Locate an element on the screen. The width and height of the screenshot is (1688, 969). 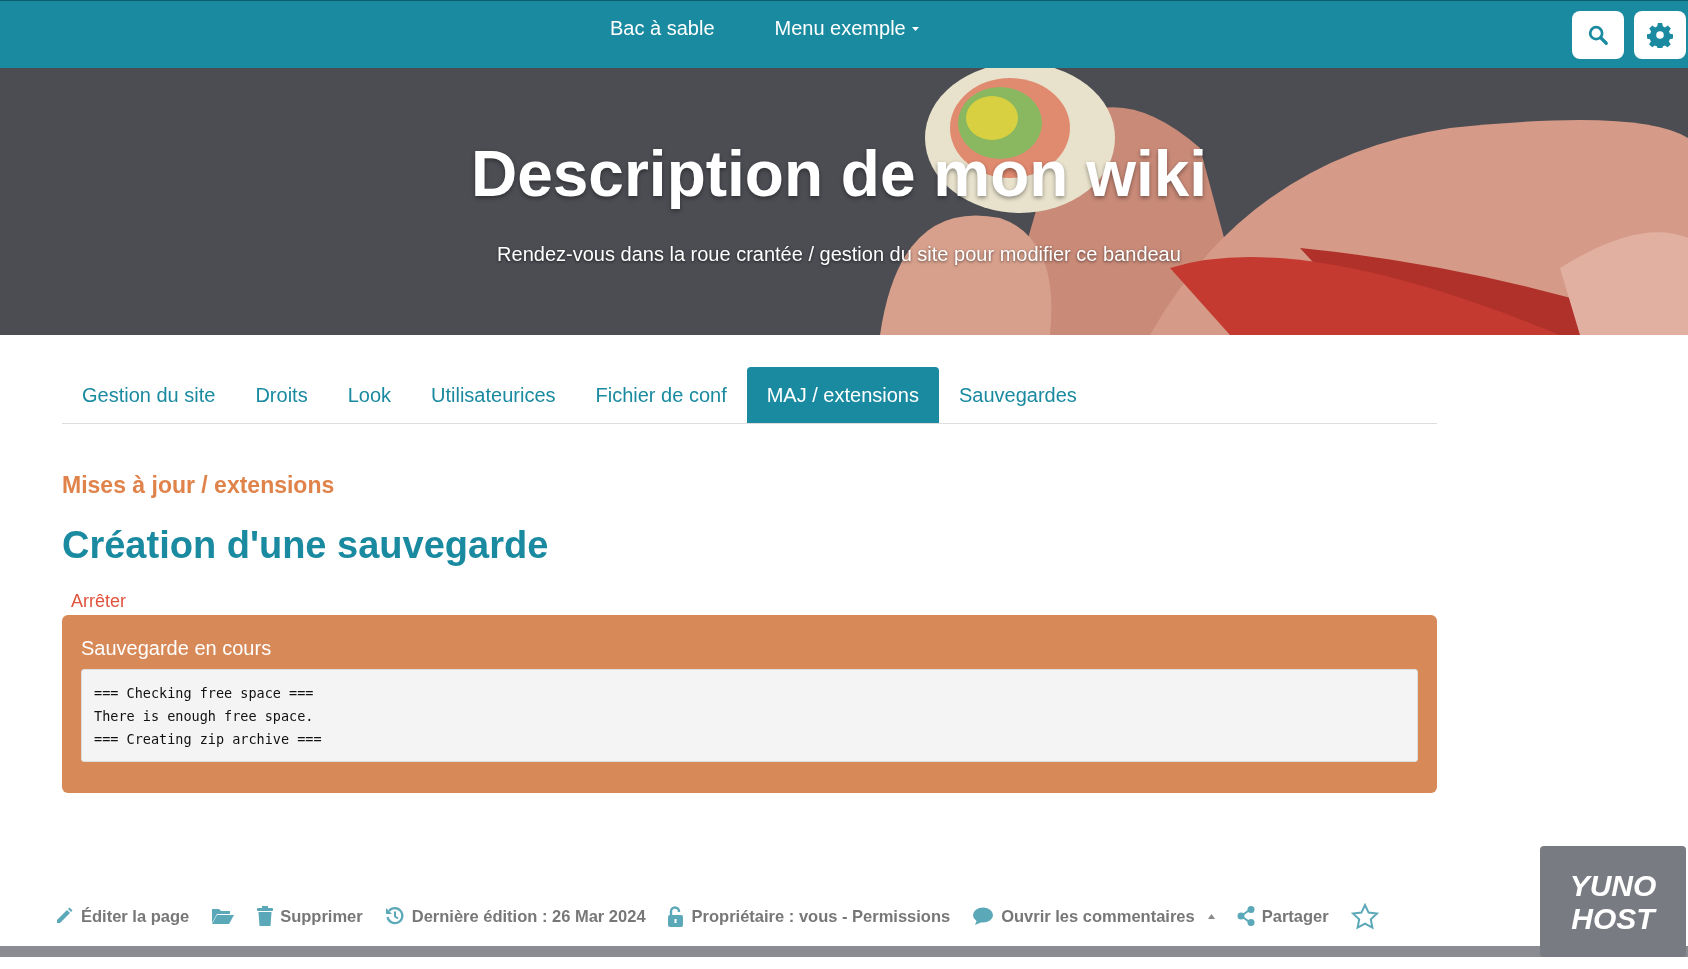
tab: Sauvegardes is located at coordinates (1018, 395).